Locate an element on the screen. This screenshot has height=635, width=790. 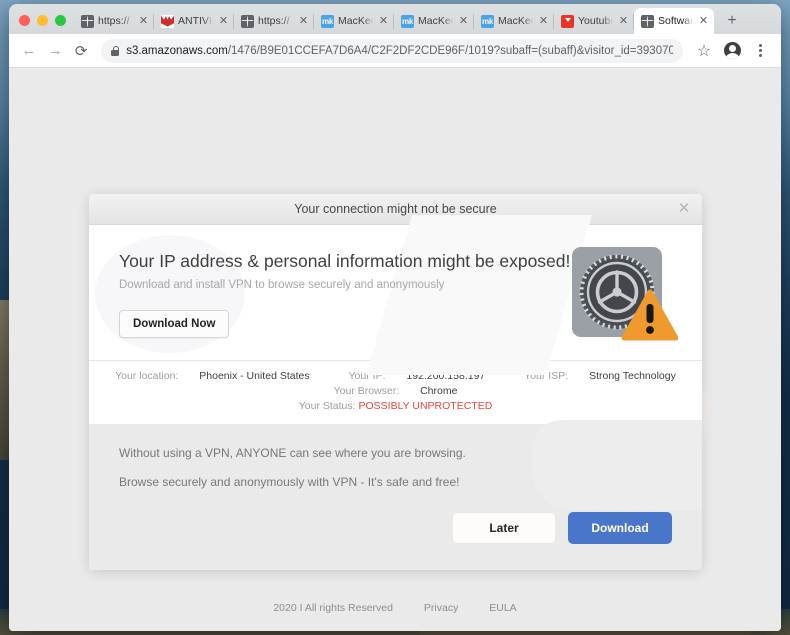
minimize-window-button is located at coordinates (42, 20).